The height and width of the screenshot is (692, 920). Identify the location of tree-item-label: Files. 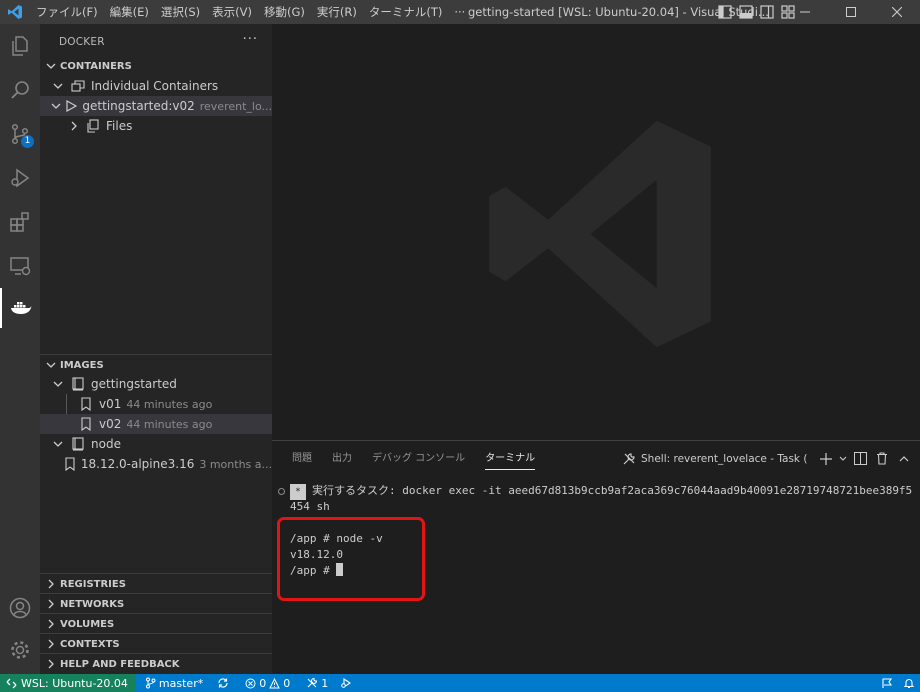
(119, 126).